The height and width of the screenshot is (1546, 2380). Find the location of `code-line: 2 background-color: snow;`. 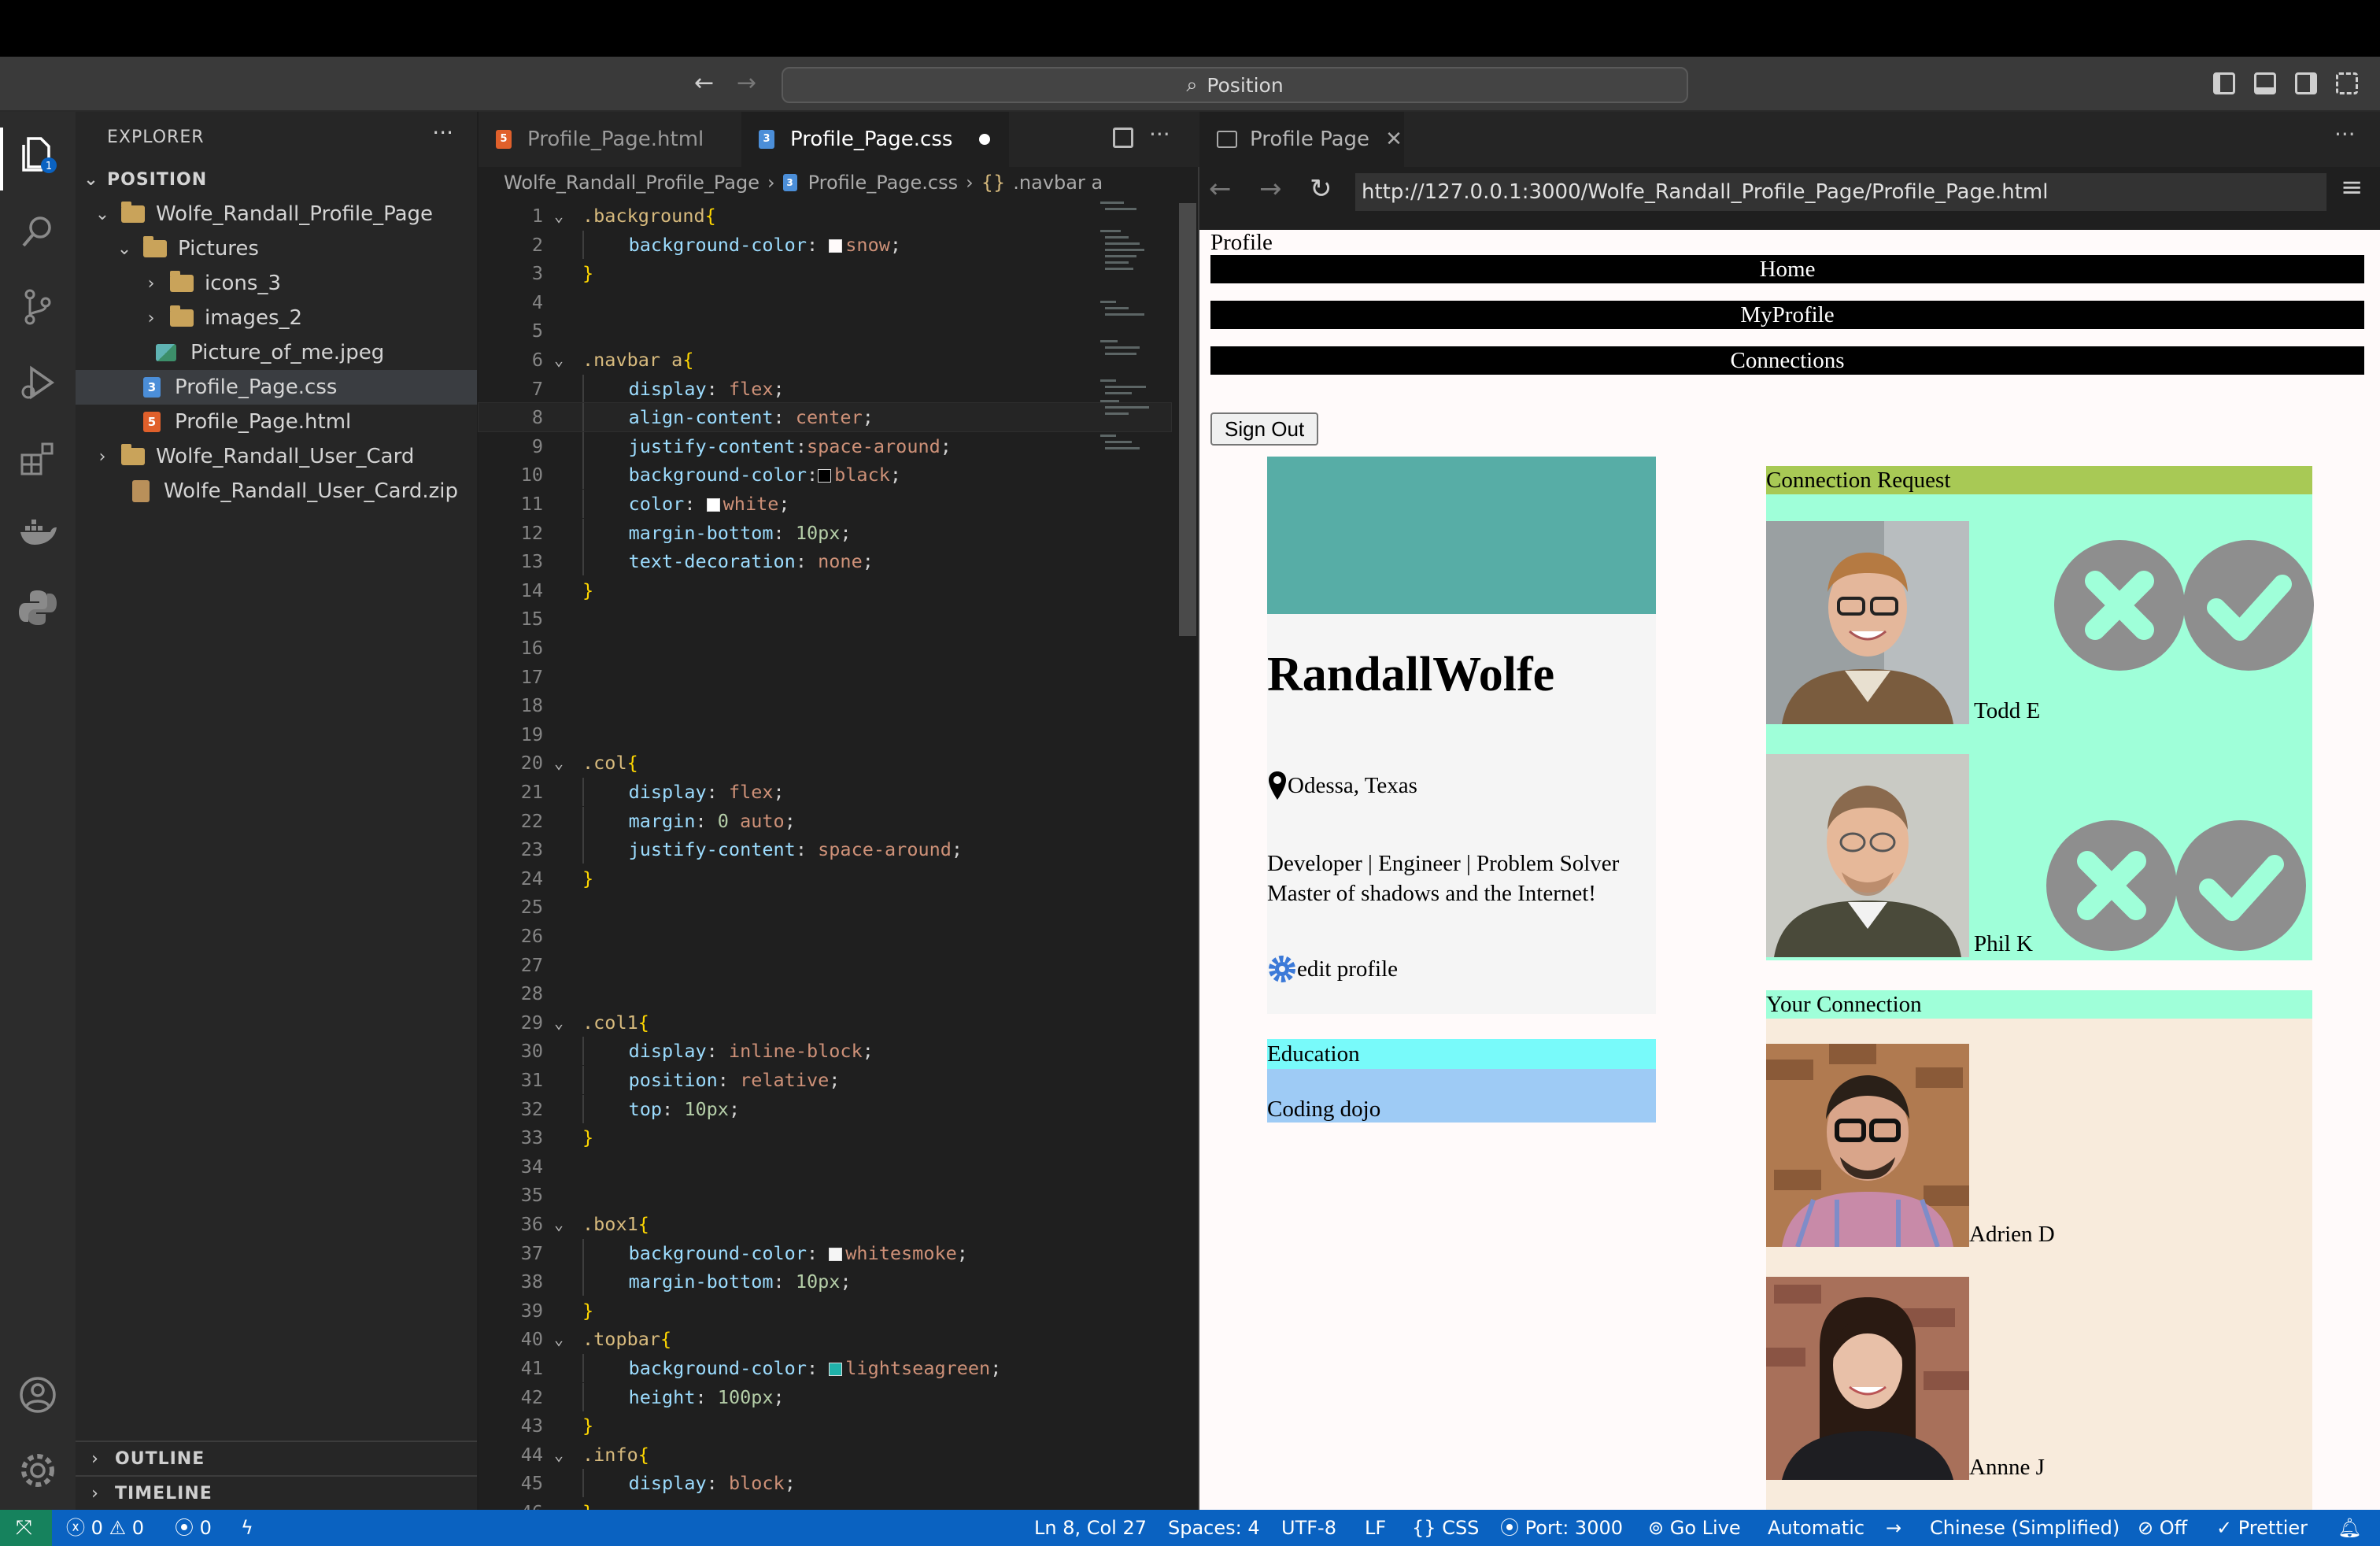

code-line: 2 background-color: snow; is located at coordinates (825, 244).